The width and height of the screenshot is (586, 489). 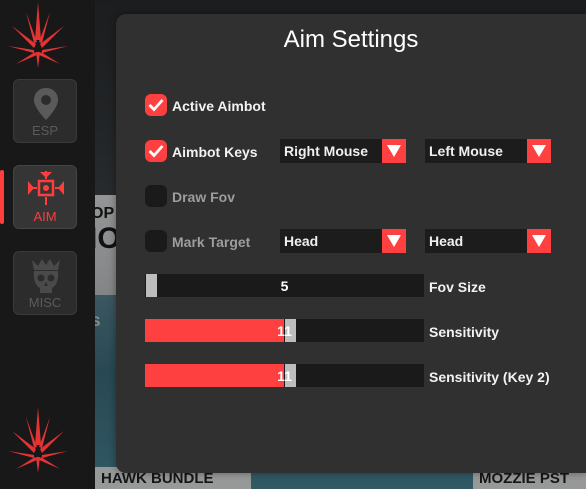 I want to click on target-bone1-dropdown: Head, so click(x=343, y=241).